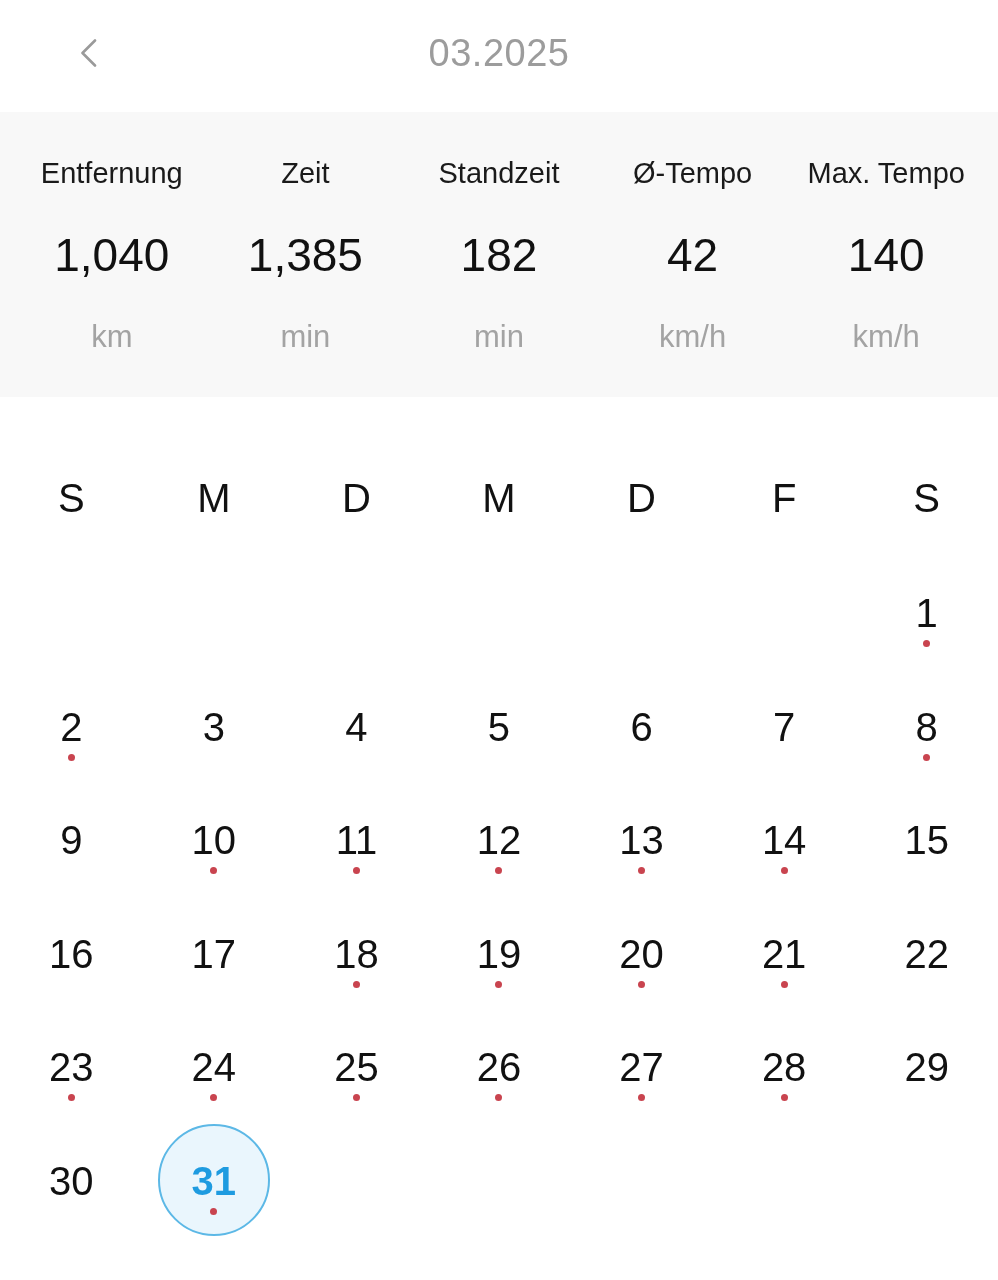  I want to click on calendar-day: 5, so click(499, 726).